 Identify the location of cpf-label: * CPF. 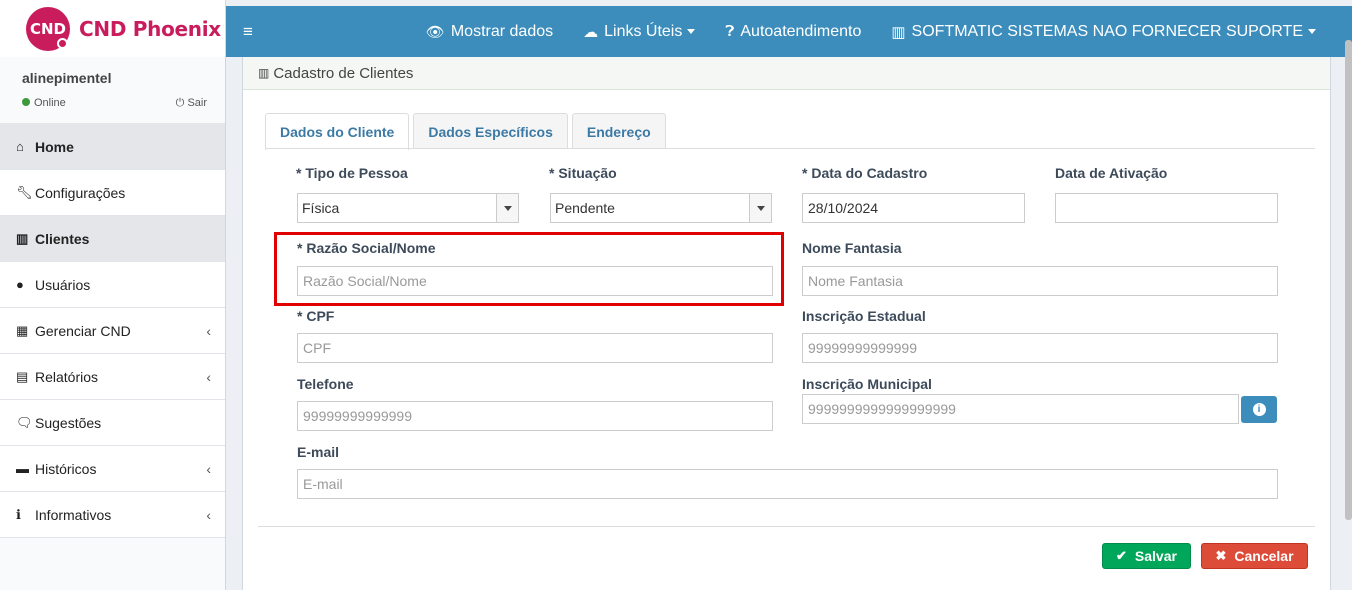
(316, 316).